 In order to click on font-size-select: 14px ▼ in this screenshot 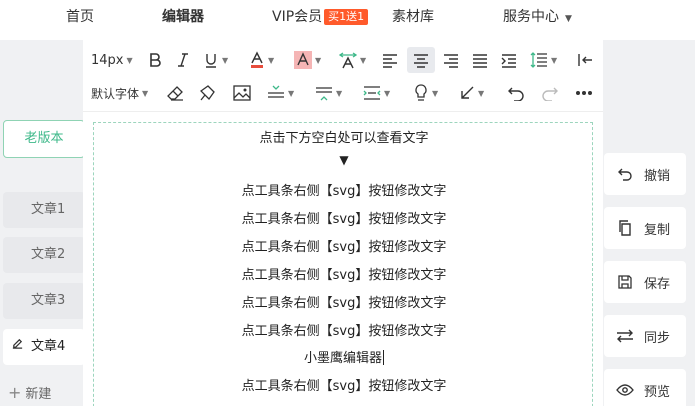, I will do `click(112, 60)`.